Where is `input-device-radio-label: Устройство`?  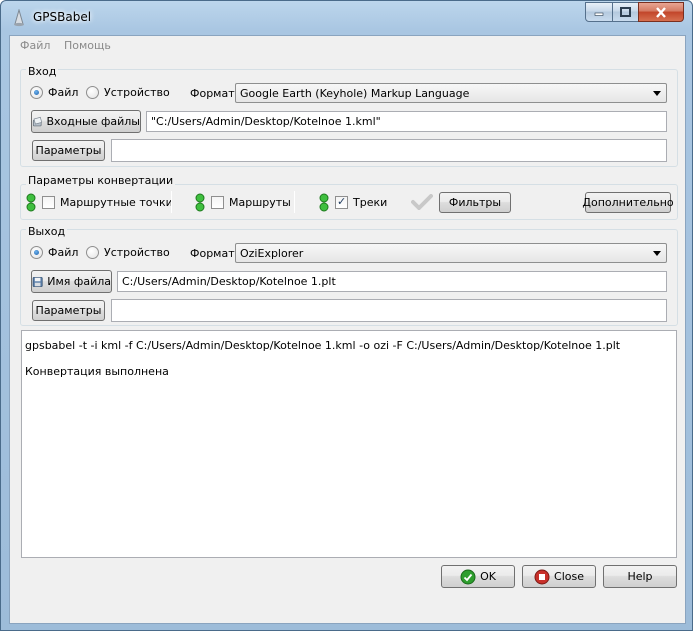 input-device-radio-label: Устройство is located at coordinates (137, 92).